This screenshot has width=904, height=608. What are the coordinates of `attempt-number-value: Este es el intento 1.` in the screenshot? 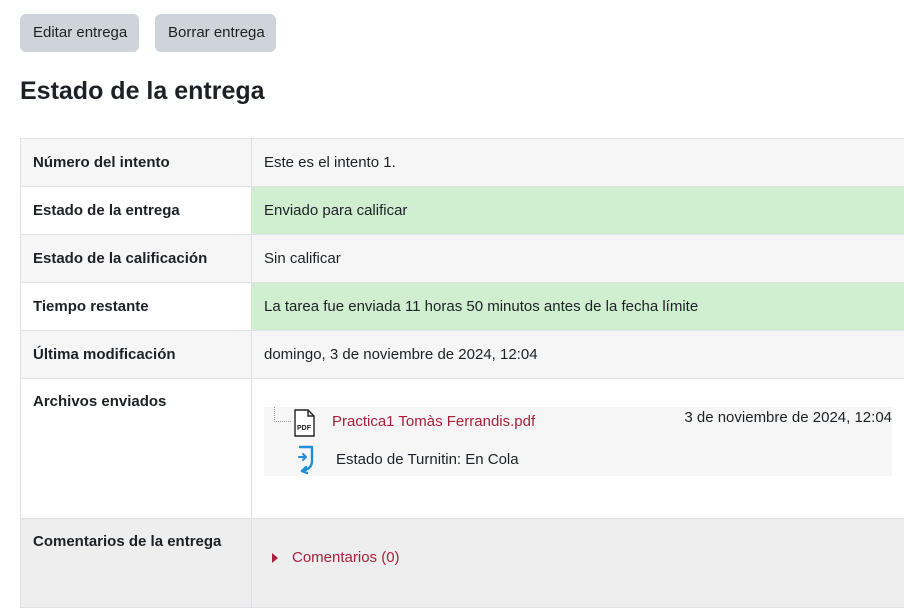 It's located at (578, 163).